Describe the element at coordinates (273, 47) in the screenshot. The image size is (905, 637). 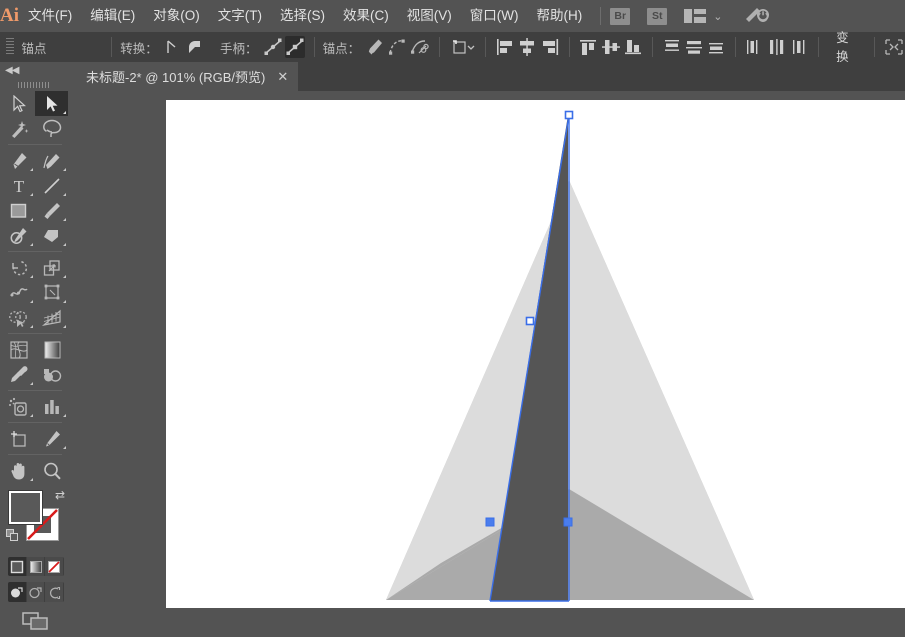
I see `show-handles-button` at that location.